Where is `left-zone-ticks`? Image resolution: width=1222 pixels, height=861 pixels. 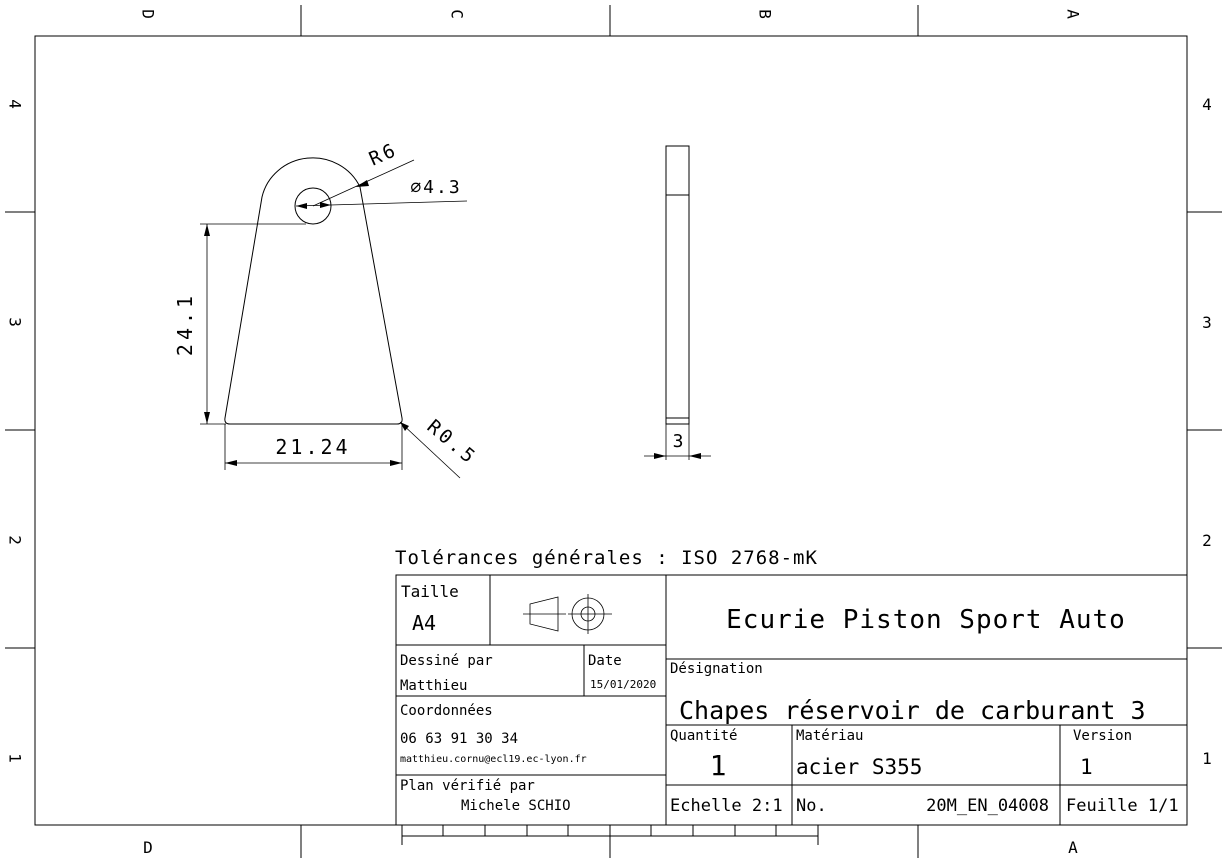
left-zone-ticks is located at coordinates (20, 430).